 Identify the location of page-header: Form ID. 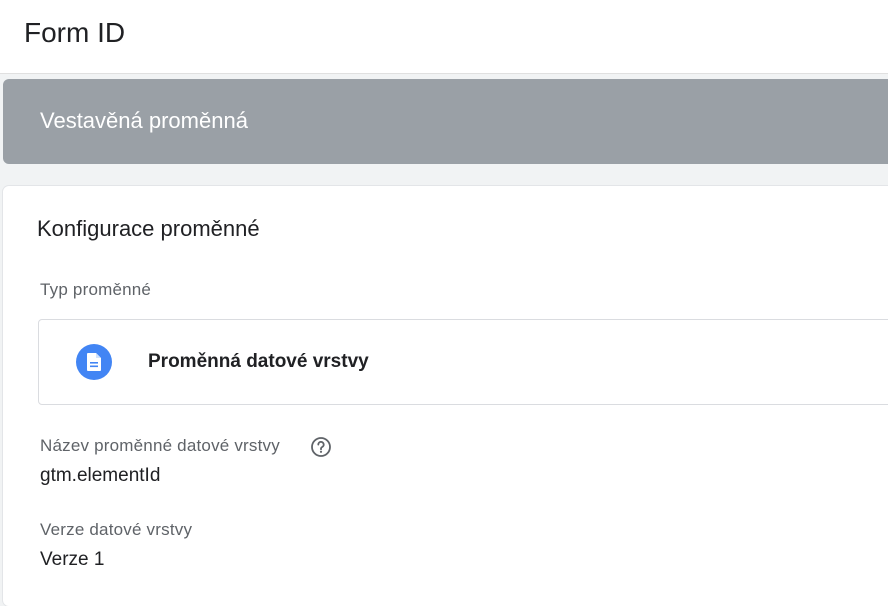
(444, 37).